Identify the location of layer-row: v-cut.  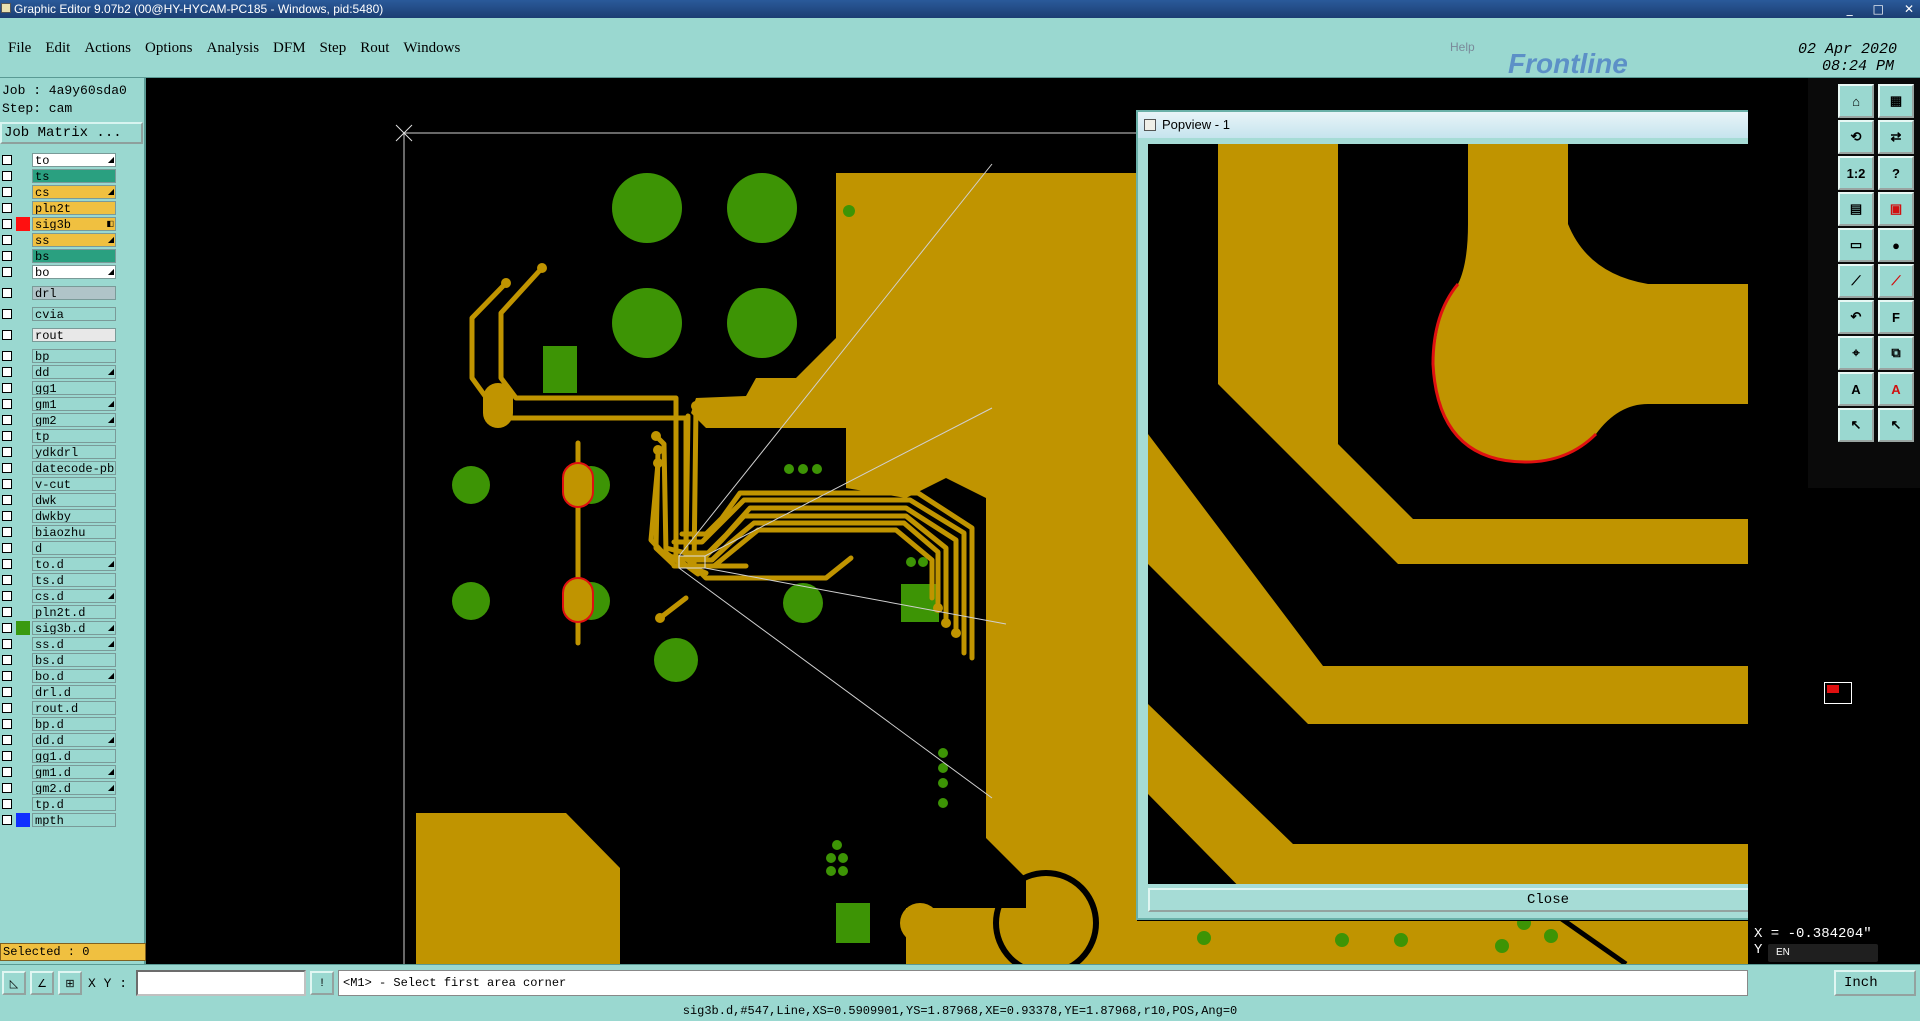
(59, 484).